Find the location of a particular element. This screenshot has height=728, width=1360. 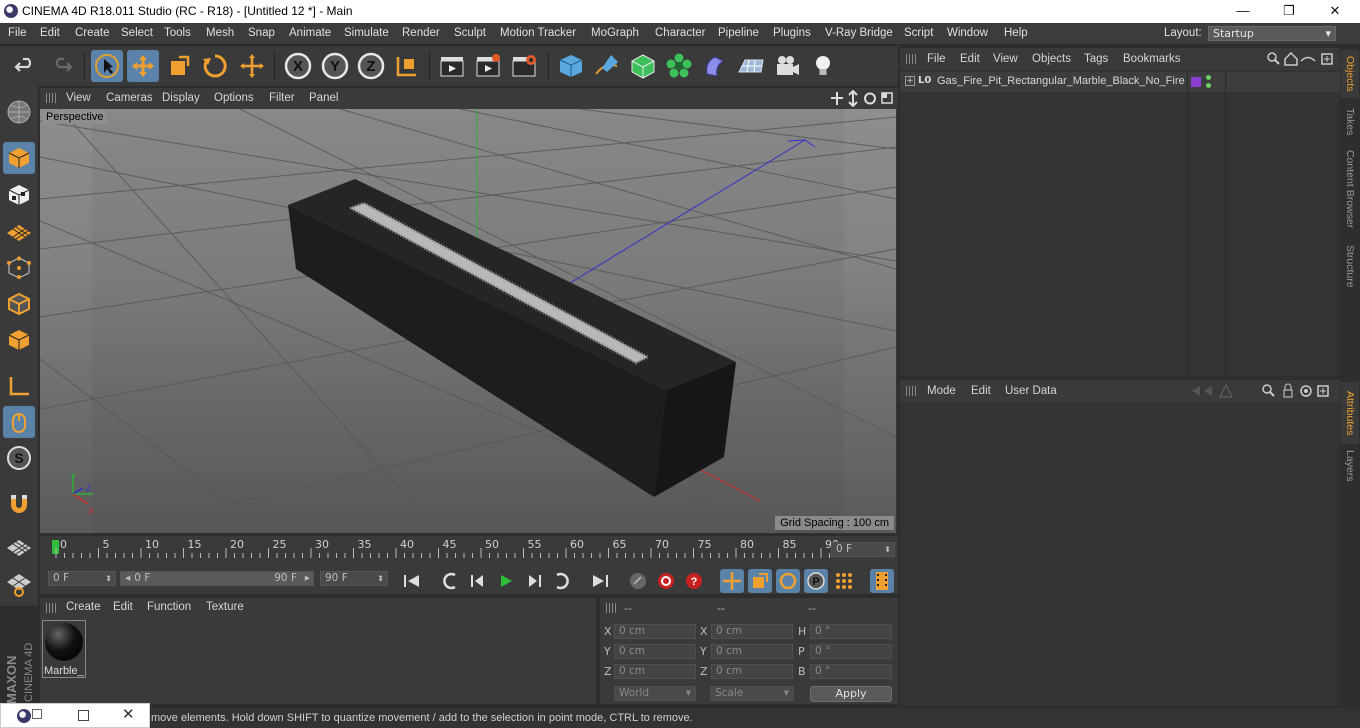

next-frame-button is located at coordinates (534, 581).